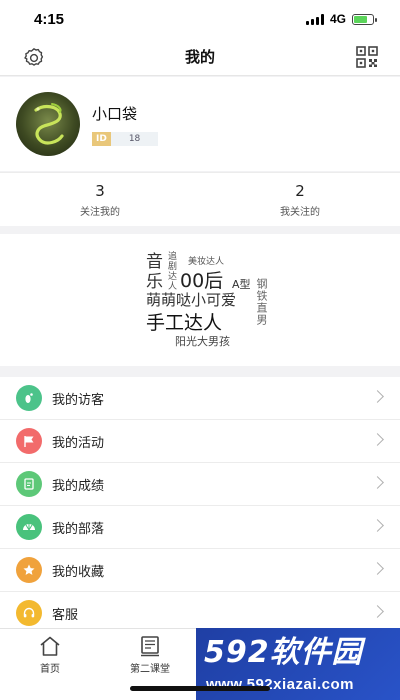 The image size is (400, 700). I want to click on tab-home-label: 首页, so click(50, 669).